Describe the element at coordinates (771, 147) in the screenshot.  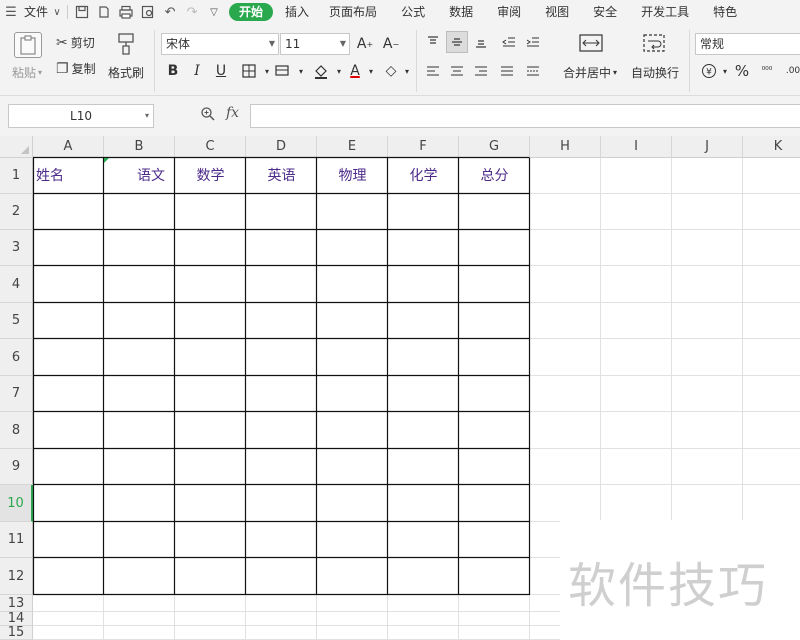
I see `column-header-K: K` at that location.